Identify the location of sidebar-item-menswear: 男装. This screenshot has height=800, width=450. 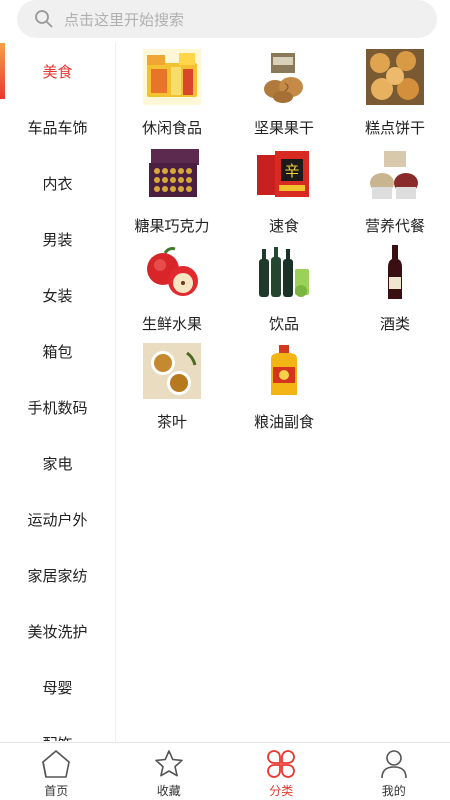
(57, 239).